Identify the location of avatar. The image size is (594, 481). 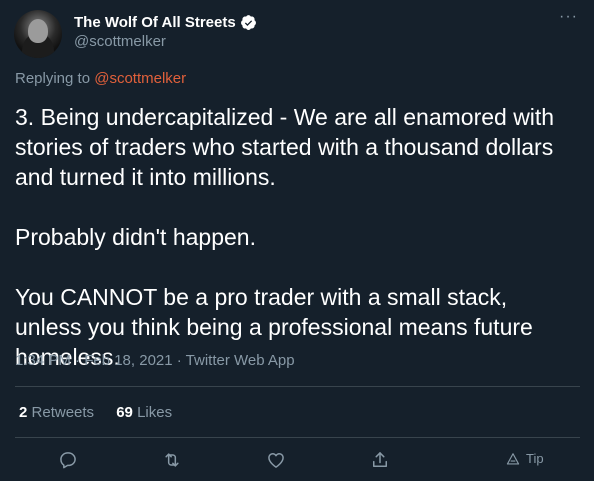
(38, 34).